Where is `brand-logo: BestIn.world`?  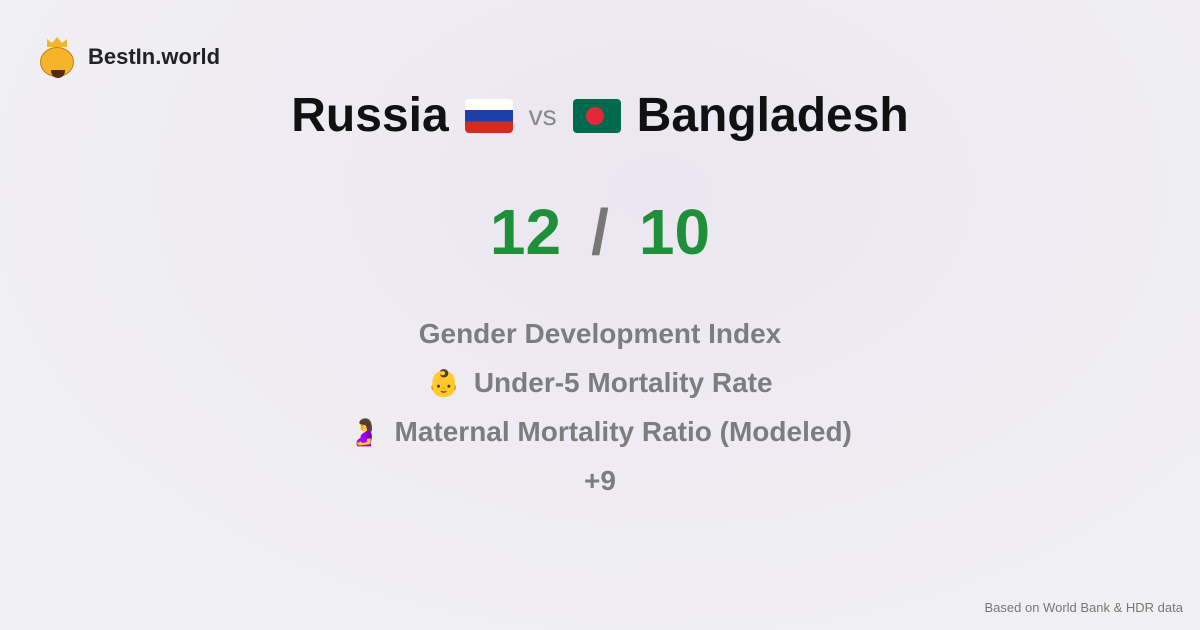
brand-logo: BestIn.world is located at coordinates (130, 57).